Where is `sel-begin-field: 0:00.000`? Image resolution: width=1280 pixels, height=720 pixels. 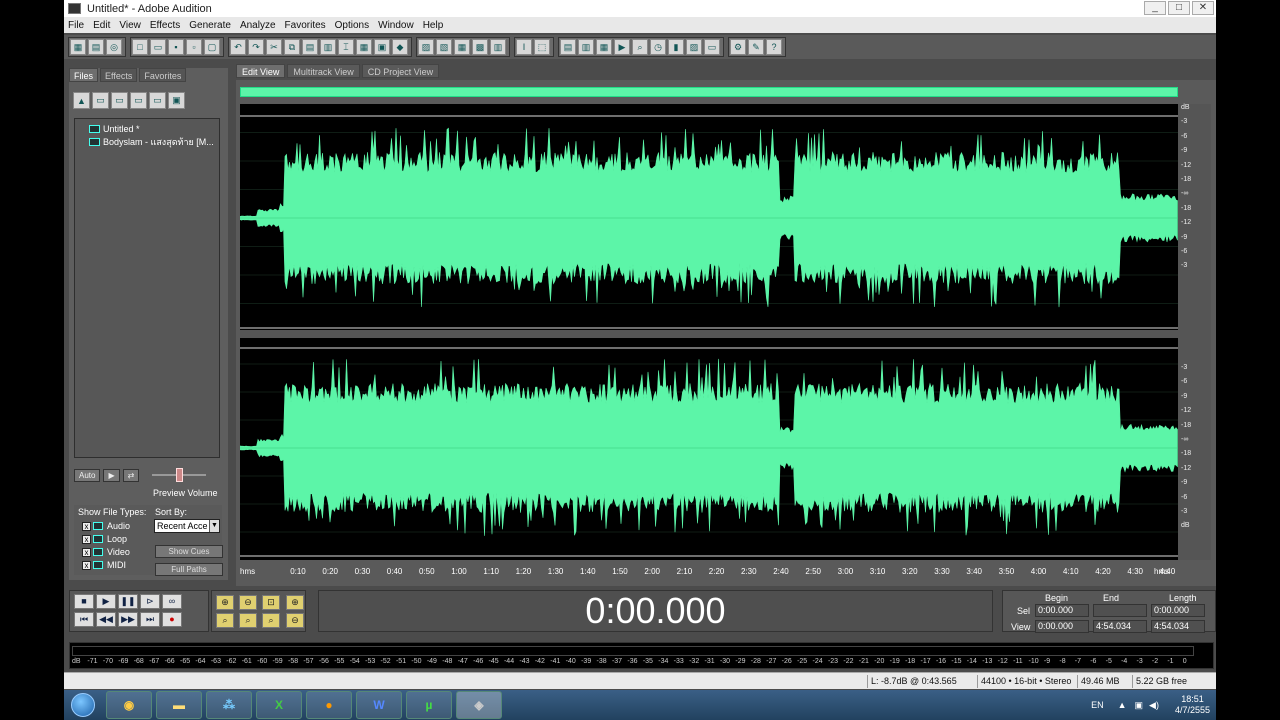 sel-begin-field: 0:00.000 is located at coordinates (1062, 610).